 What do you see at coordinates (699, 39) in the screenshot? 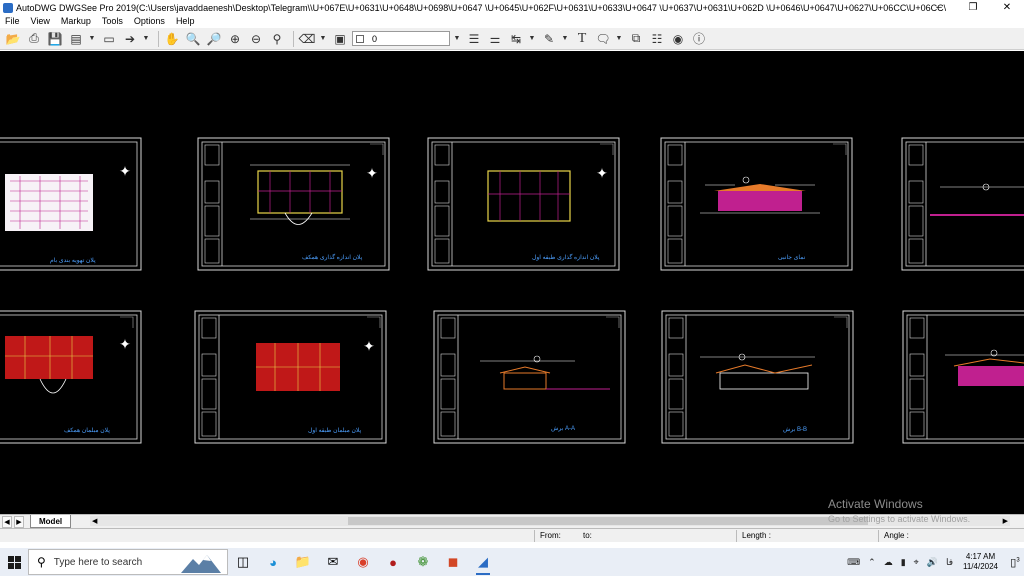
I see `help-icon: ⓘ` at bounding box center [699, 39].